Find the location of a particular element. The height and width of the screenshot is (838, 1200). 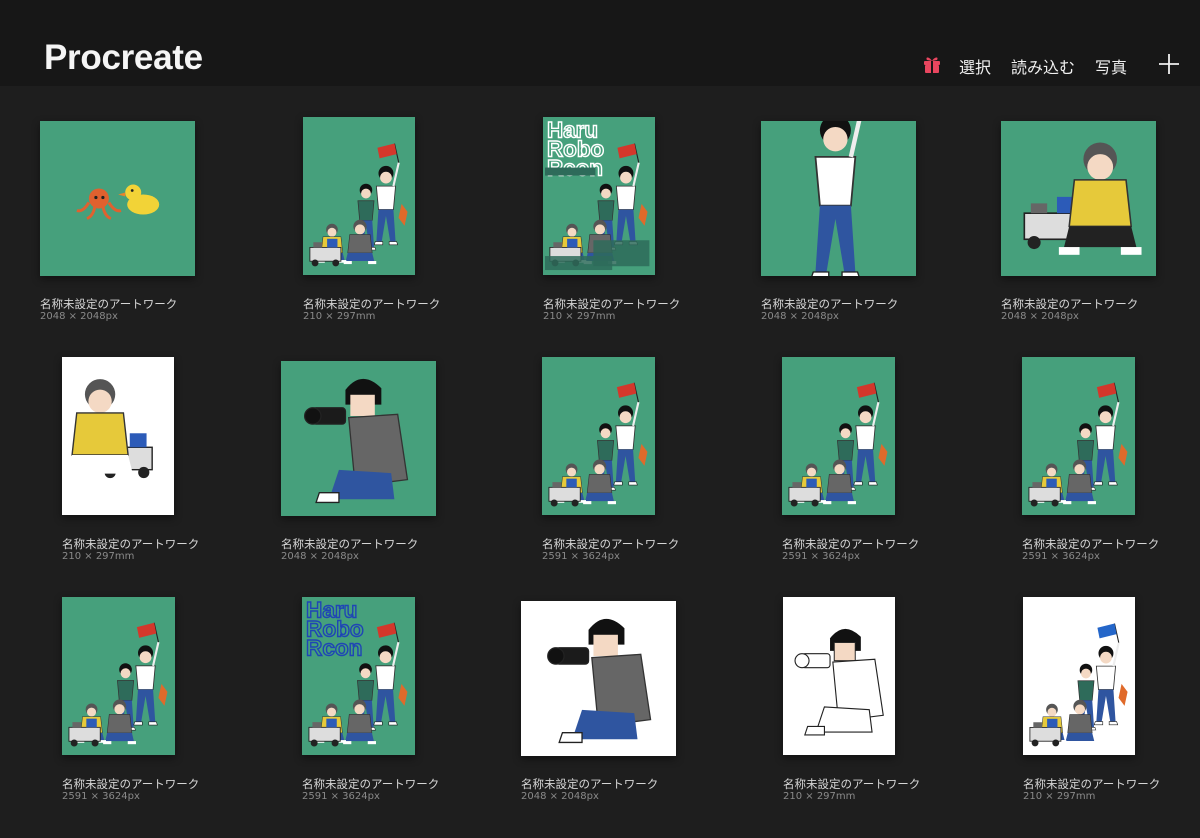

photo-button: 写真 is located at coordinates (1111, 66).